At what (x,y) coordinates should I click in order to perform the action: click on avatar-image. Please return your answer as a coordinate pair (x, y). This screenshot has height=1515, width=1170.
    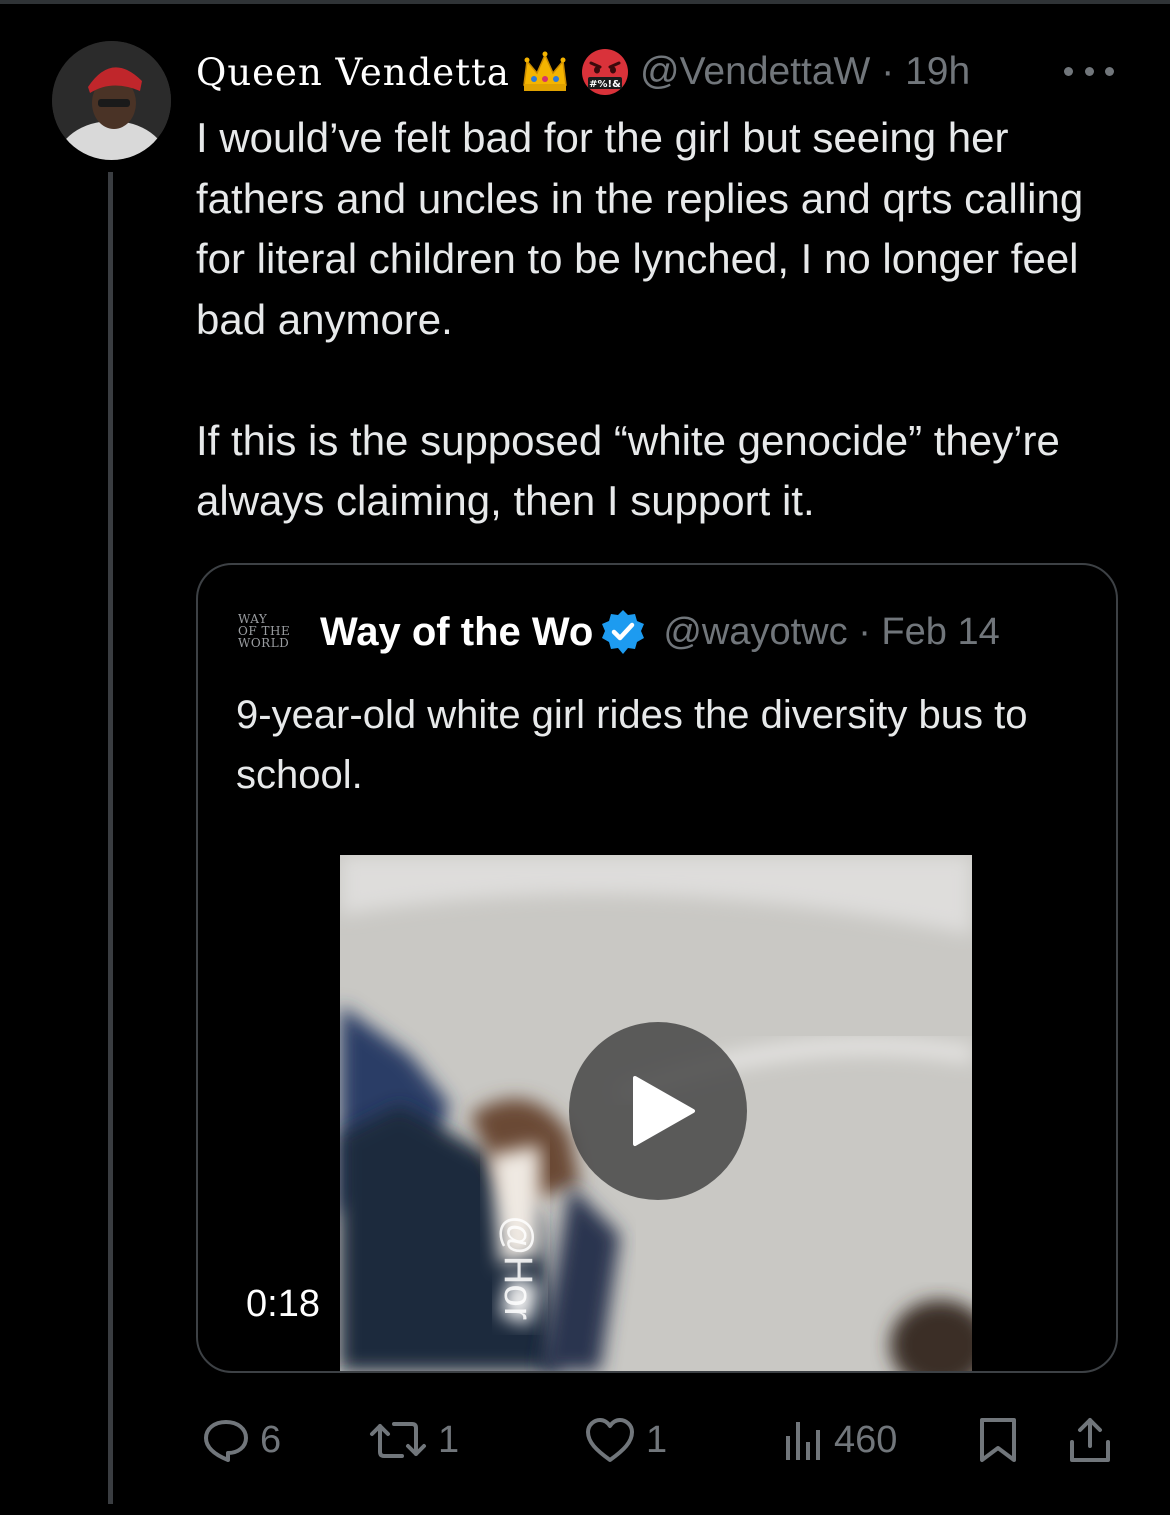
    Looking at the image, I should click on (111, 100).